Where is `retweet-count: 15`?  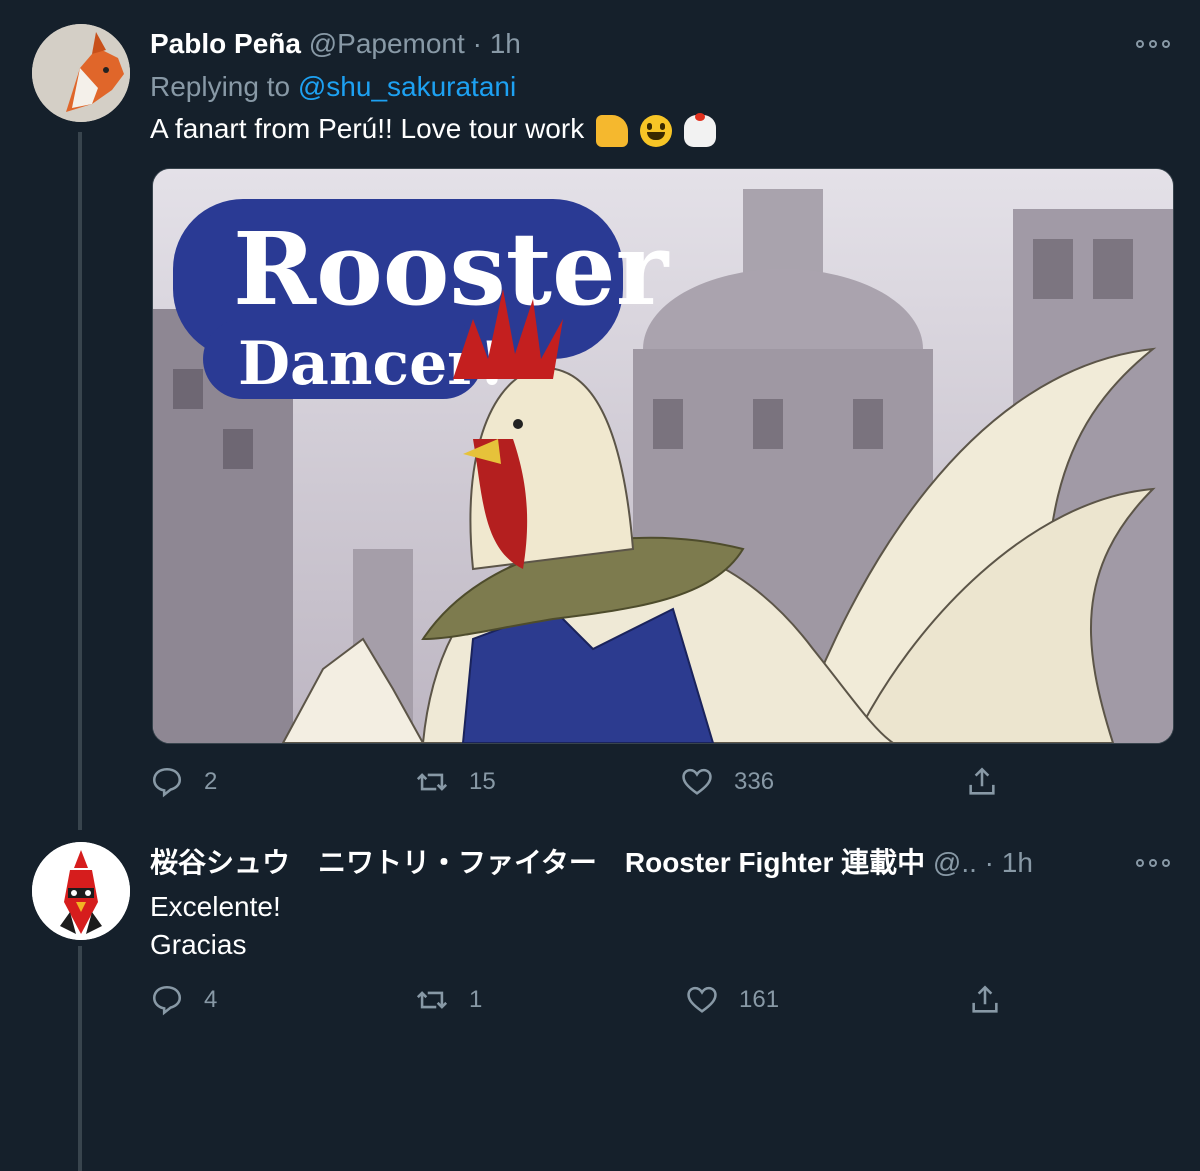 retweet-count: 15 is located at coordinates (482, 781).